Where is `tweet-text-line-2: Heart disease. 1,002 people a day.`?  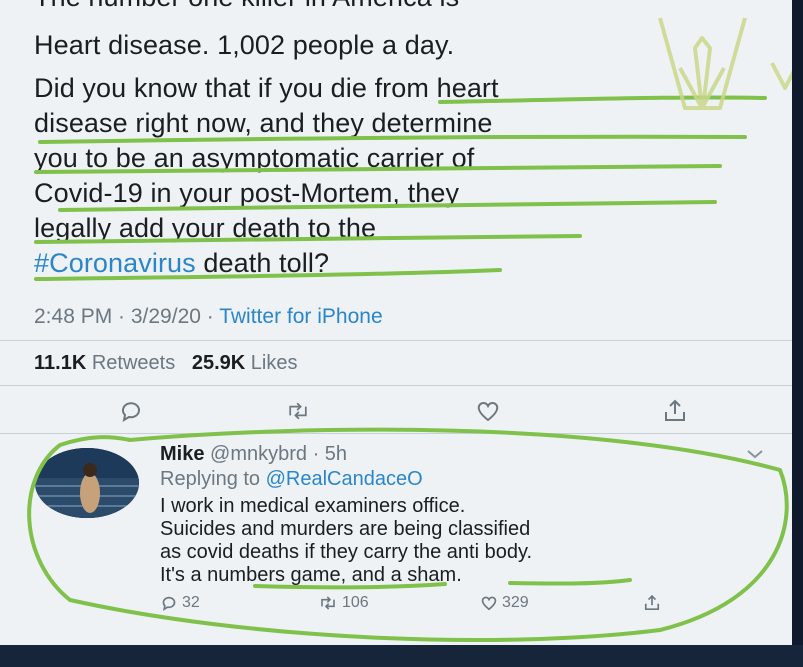 tweet-text-line-2: Heart disease. 1,002 people a day. is located at coordinates (244, 45).